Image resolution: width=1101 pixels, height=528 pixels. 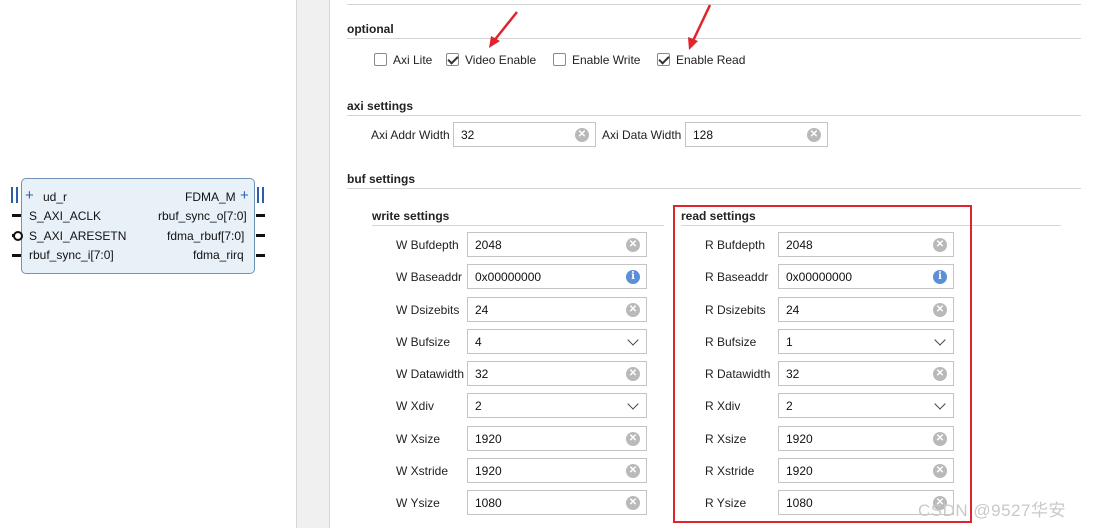 What do you see at coordinates (524, 134) in the screenshot?
I see `axi-addr-width-input: 32 ✕` at bounding box center [524, 134].